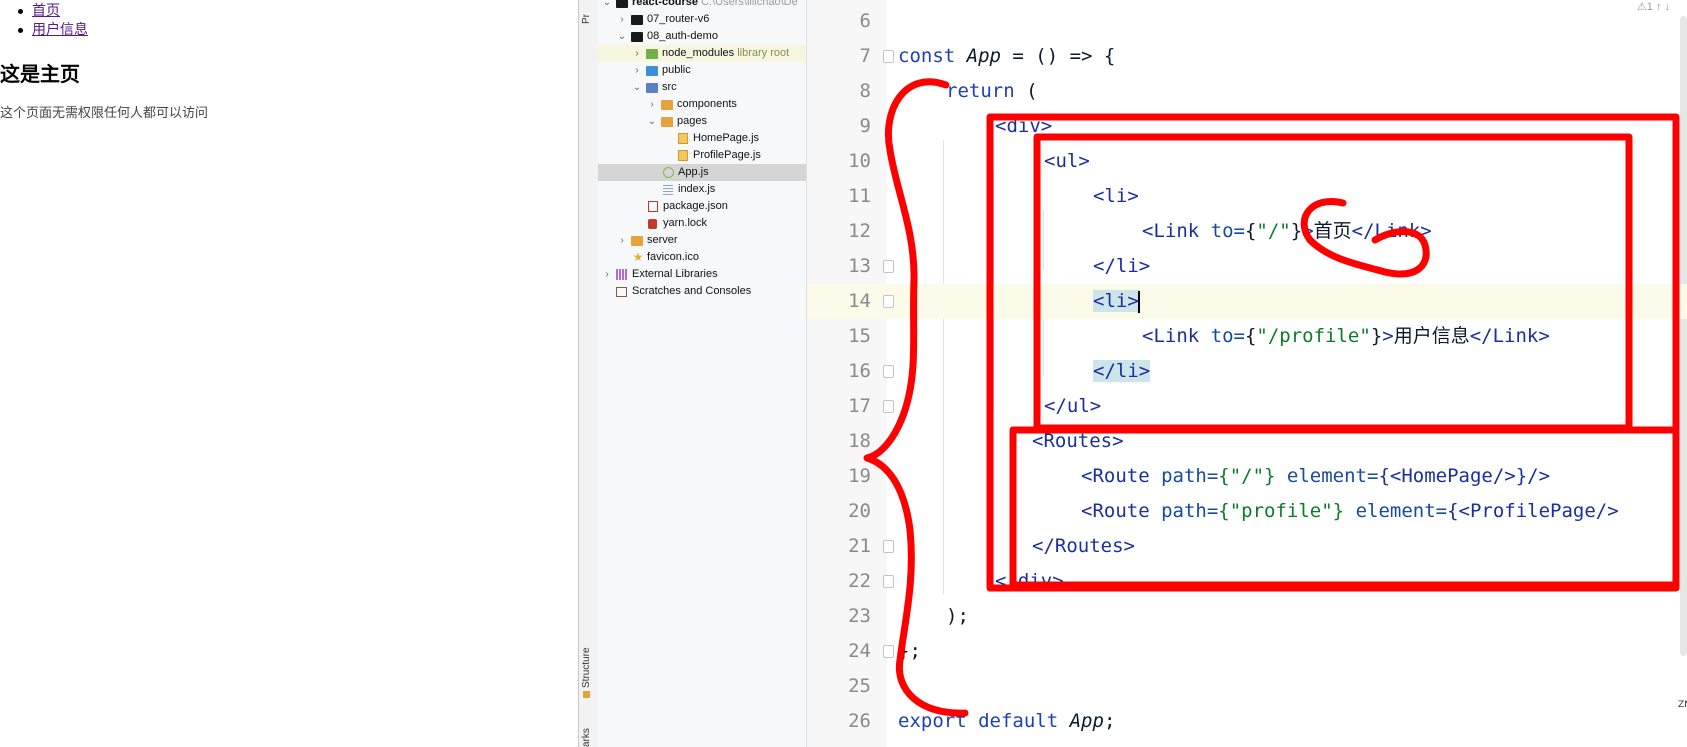 Image resolution: width=1687 pixels, height=747 pixels. I want to click on code-line: 10 <ul>, so click(969, 161).